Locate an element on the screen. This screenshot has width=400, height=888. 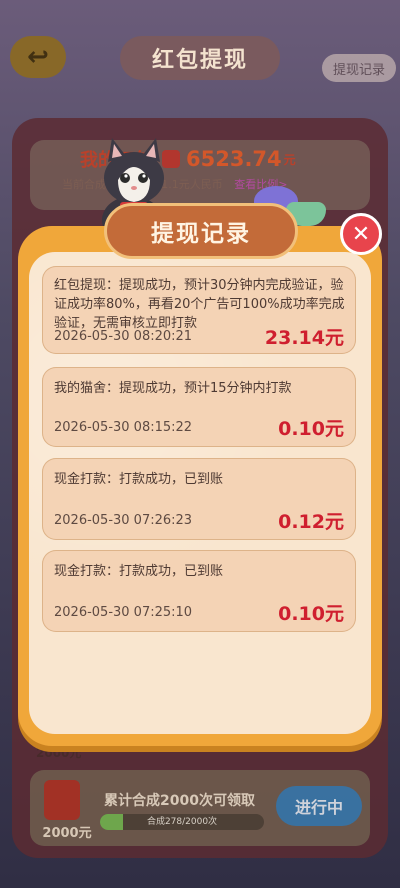
in-progress-button: 进行中 is located at coordinates (319, 806).